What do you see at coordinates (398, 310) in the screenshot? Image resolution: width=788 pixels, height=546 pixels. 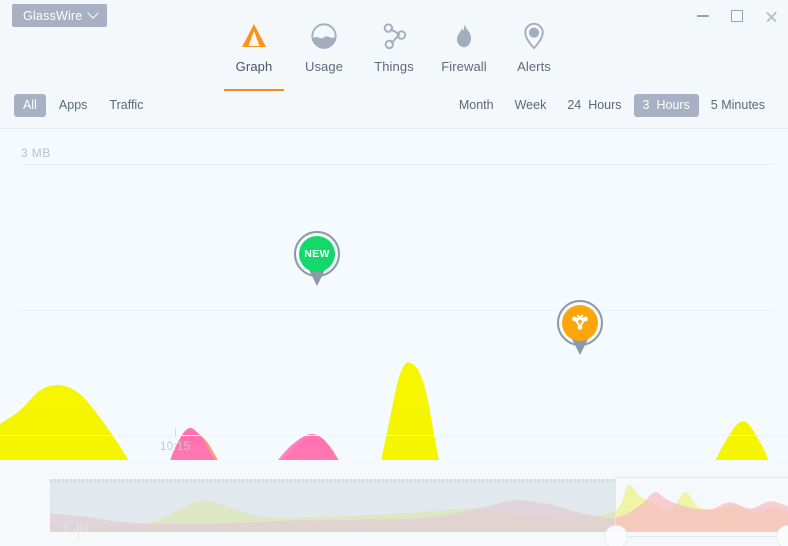 I see `gridline-mid` at bounding box center [398, 310].